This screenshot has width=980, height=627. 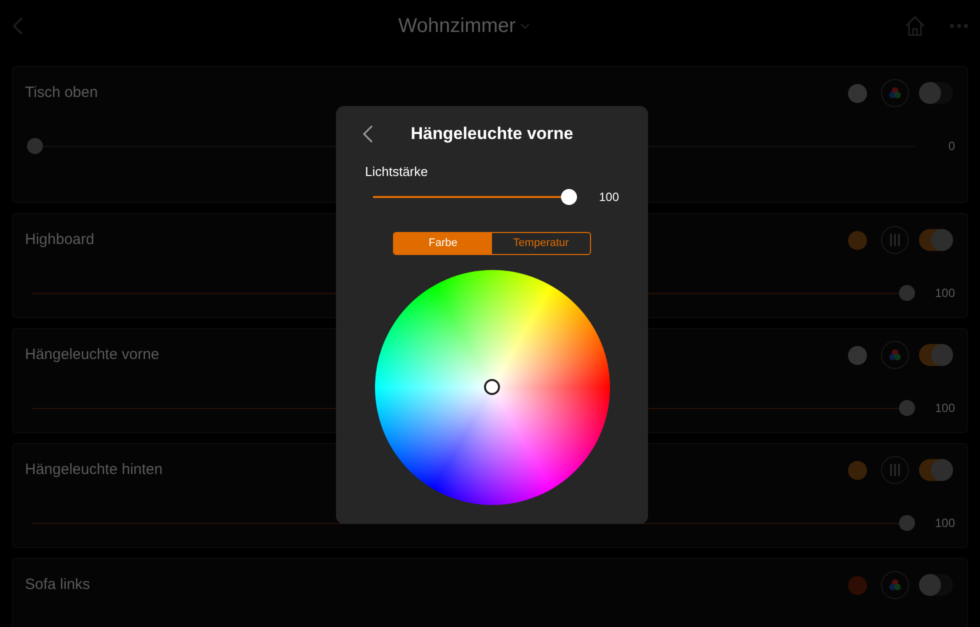 I want to click on device-name: Hängeleuchte vorne, so click(x=92, y=354).